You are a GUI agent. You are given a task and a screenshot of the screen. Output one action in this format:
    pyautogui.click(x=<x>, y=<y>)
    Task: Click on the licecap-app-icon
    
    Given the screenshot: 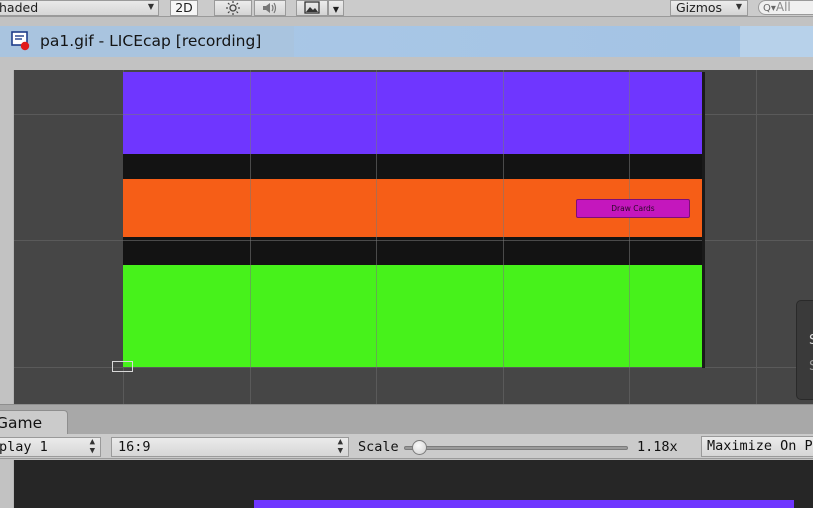 What is the action you would take?
    pyautogui.click(x=20, y=41)
    